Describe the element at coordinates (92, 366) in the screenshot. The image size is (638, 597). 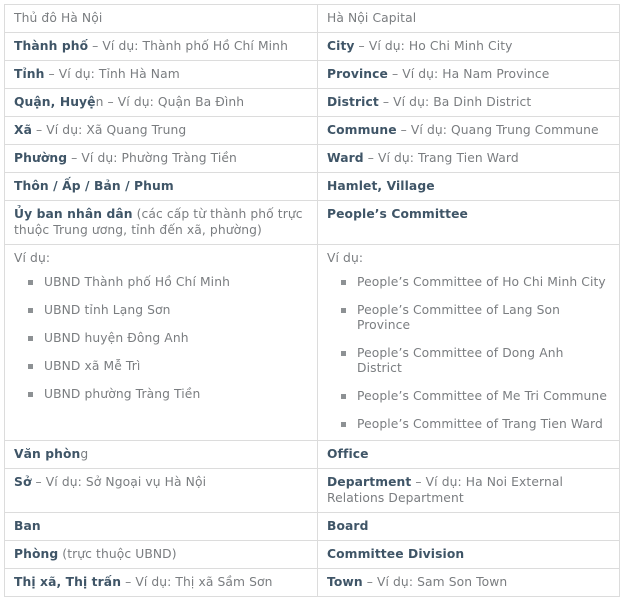
I see `list-item-label: UBND xã Mễ Trì` at that location.